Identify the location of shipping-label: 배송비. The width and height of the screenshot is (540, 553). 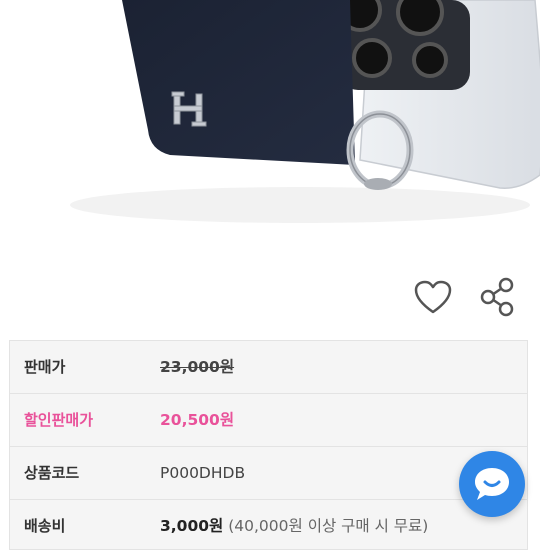
(45, 526).